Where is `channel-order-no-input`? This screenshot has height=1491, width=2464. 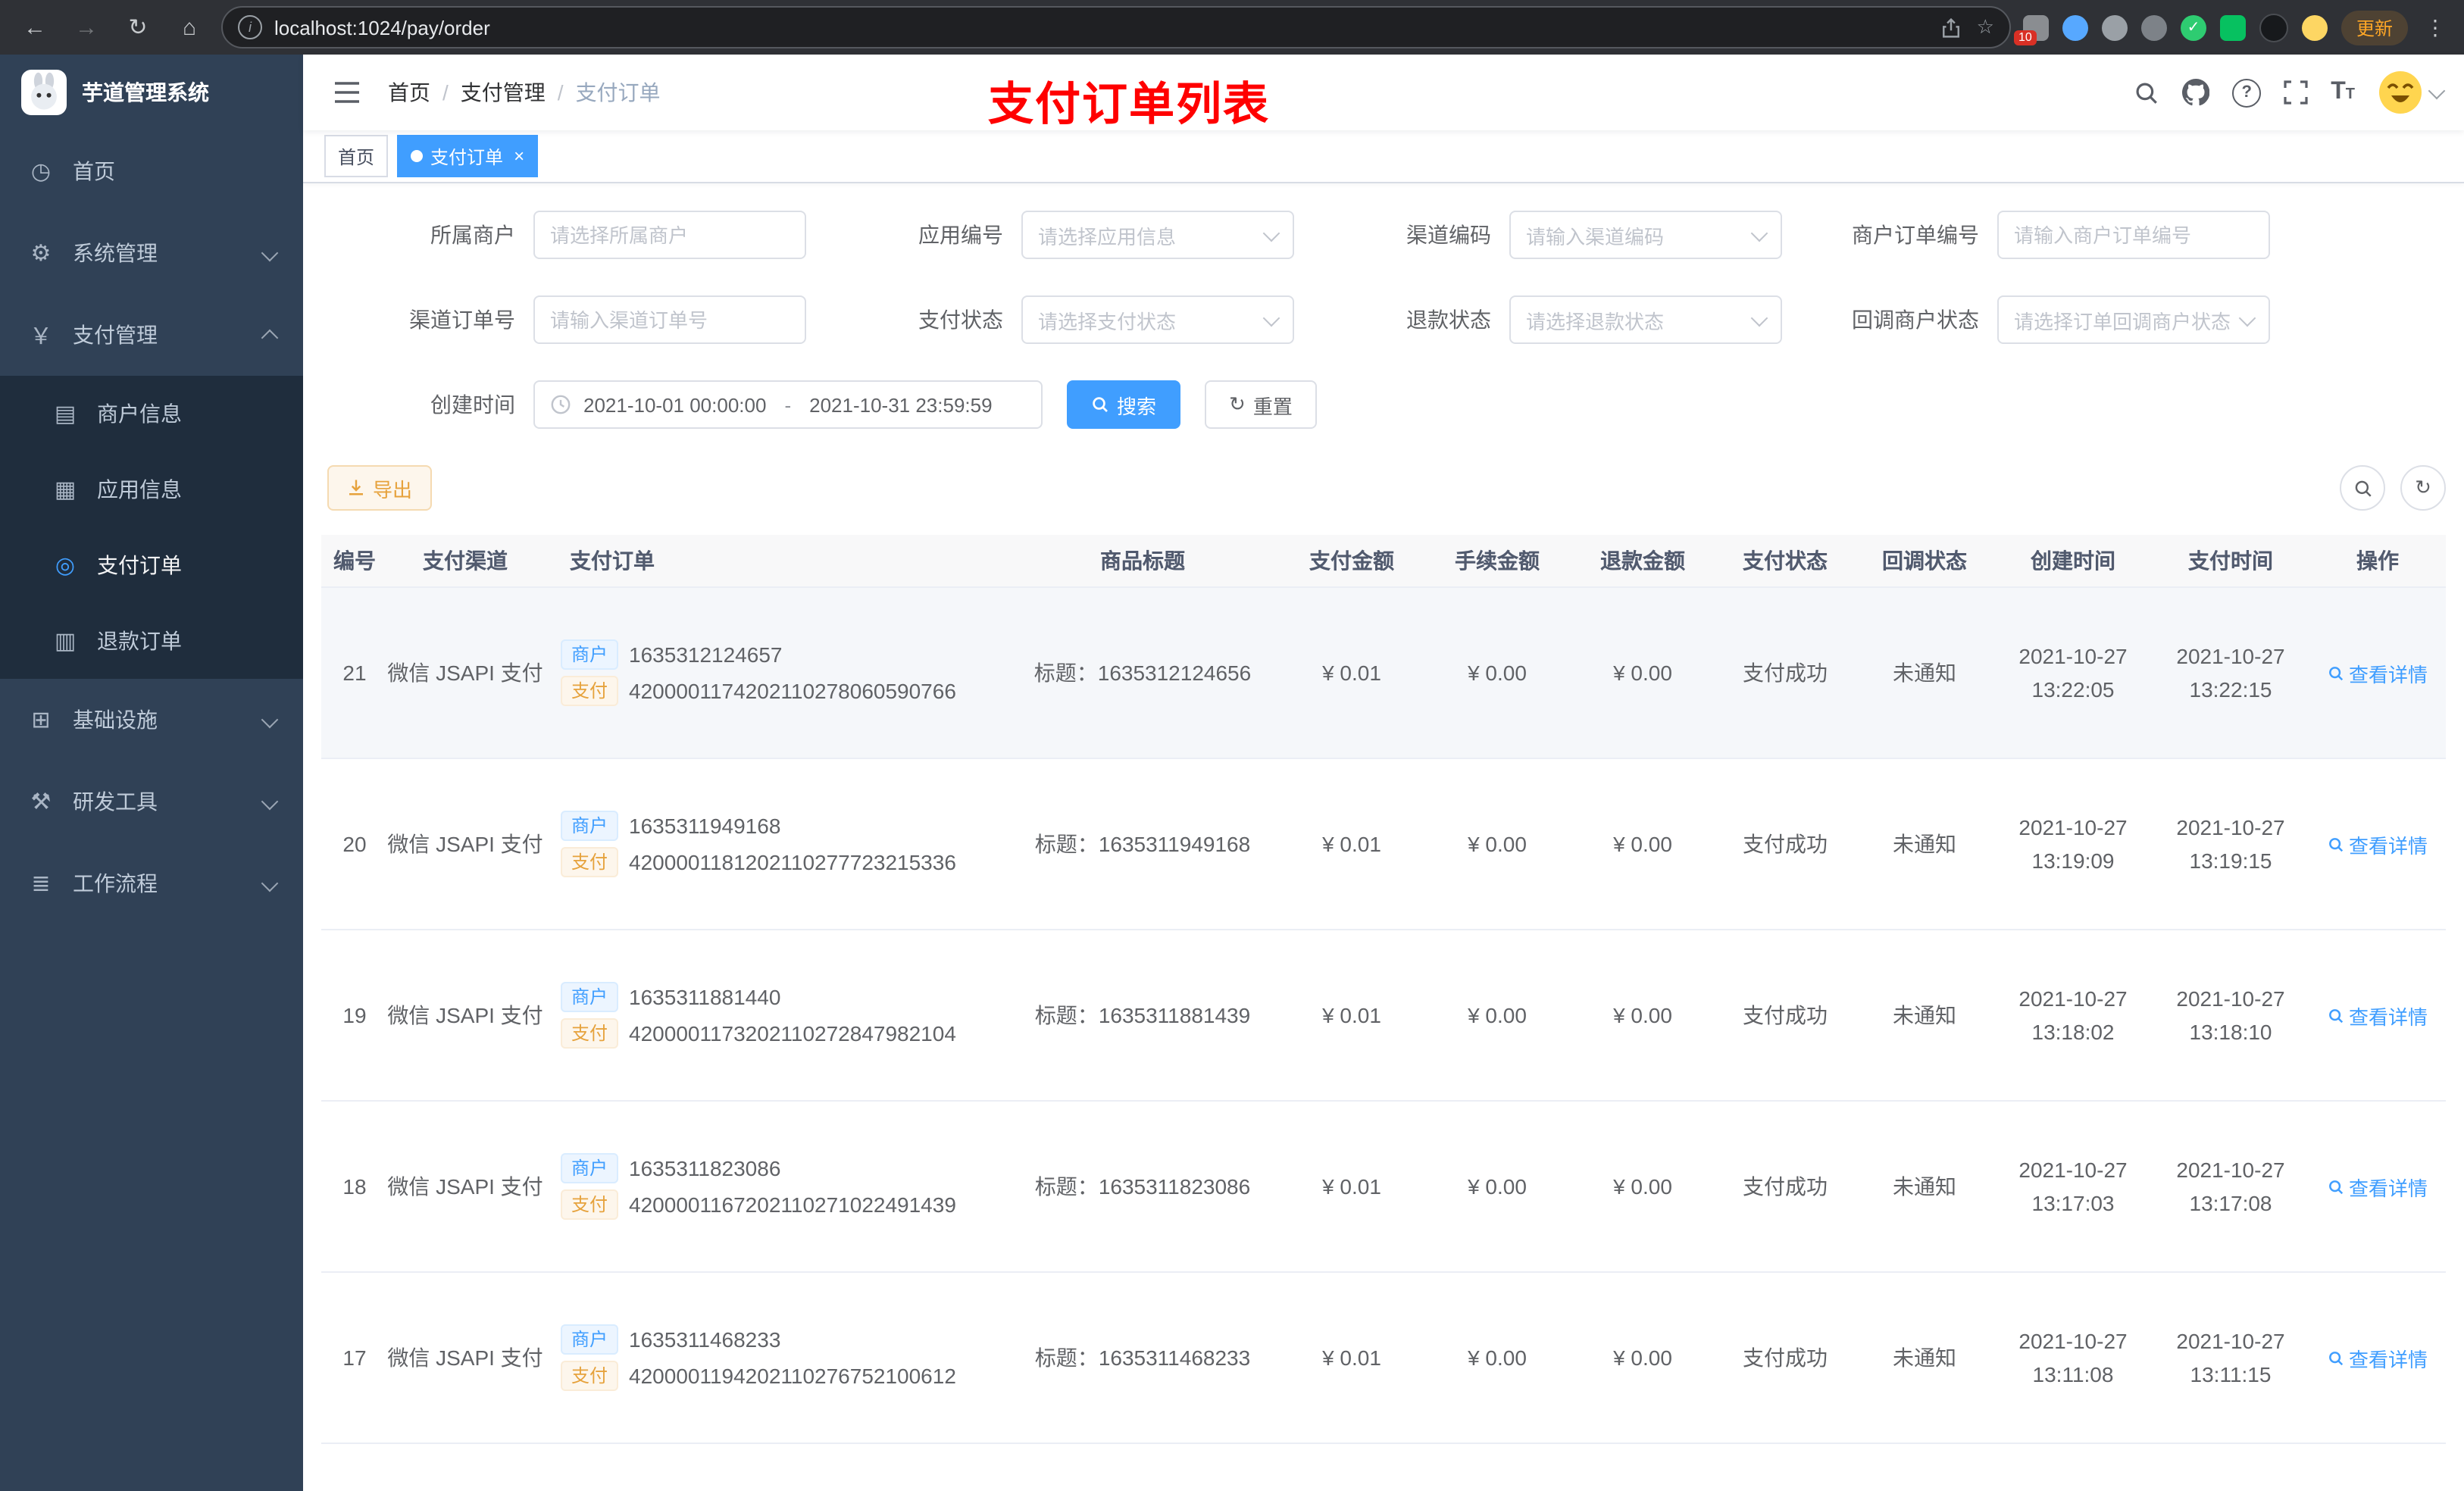 channel-order-no-input is located at coordinates (669, 319).